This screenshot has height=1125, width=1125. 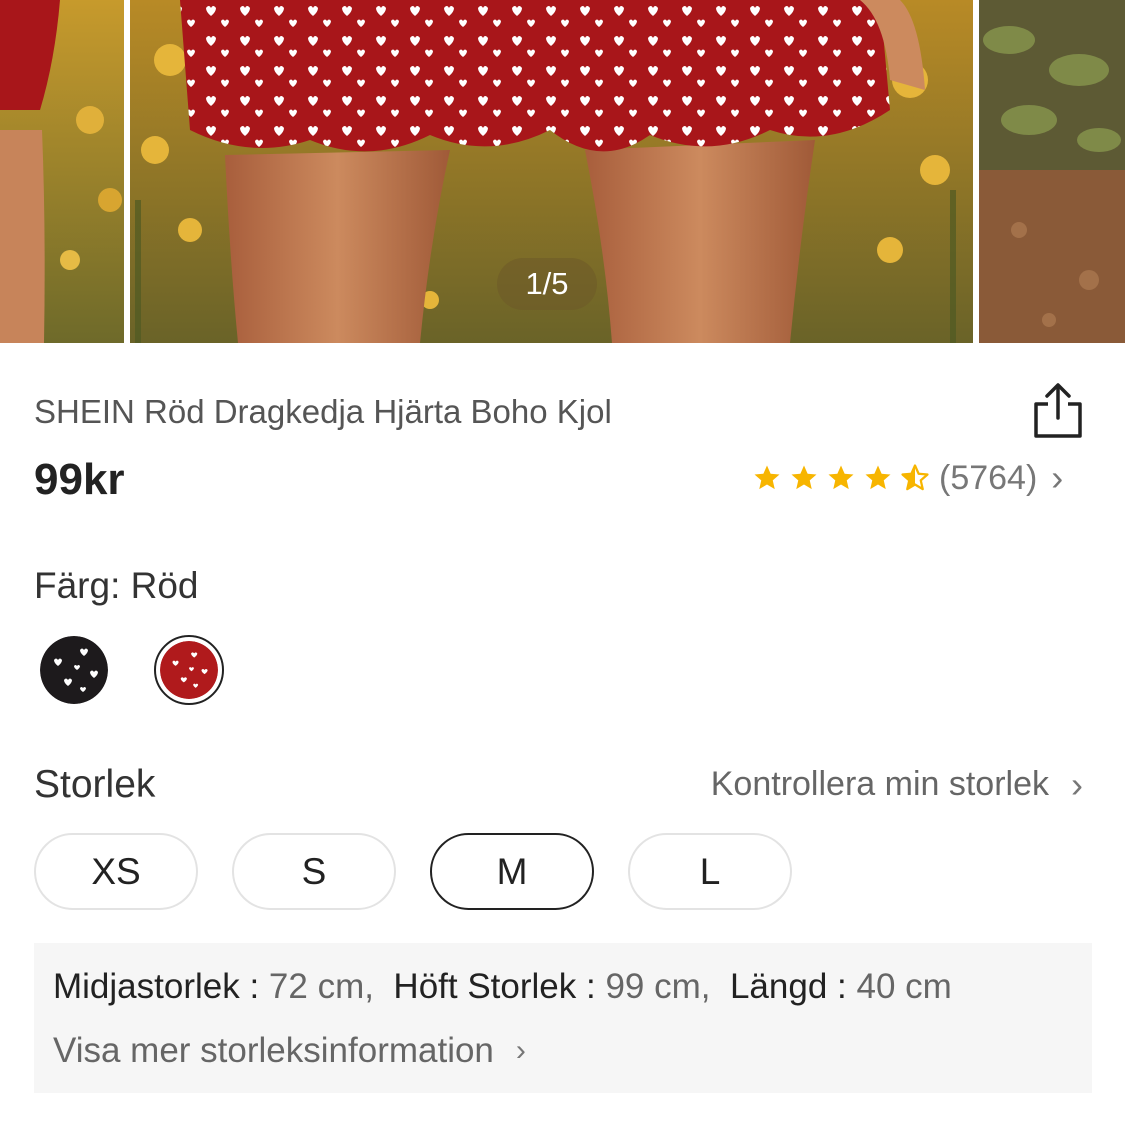 I want to click on size-option-m-selected: M, so click(x=512, y=871).